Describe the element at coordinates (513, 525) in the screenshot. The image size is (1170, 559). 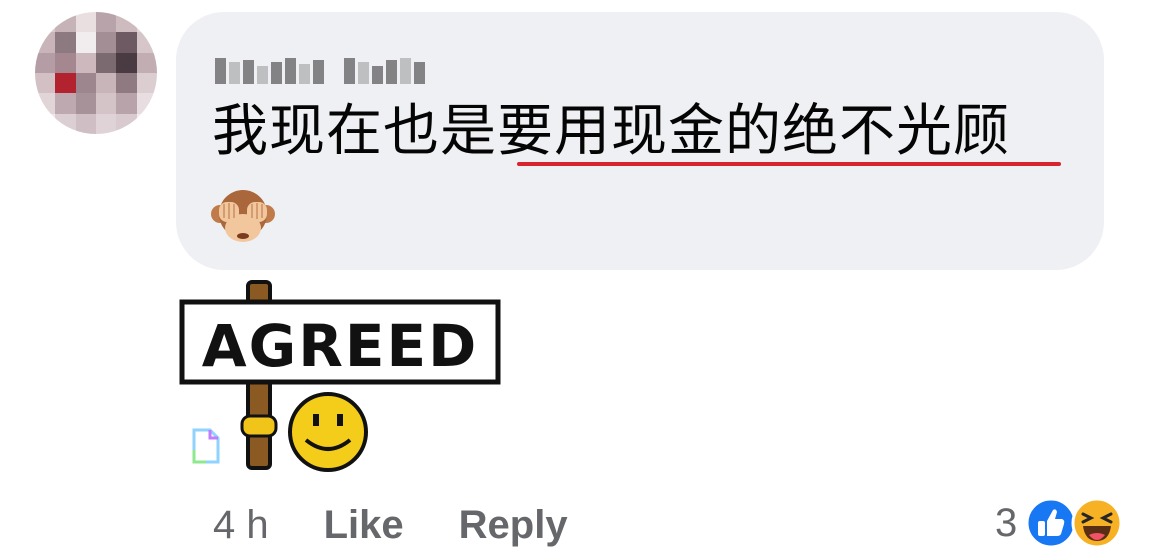
I see `reply-button: Reply` at that location.